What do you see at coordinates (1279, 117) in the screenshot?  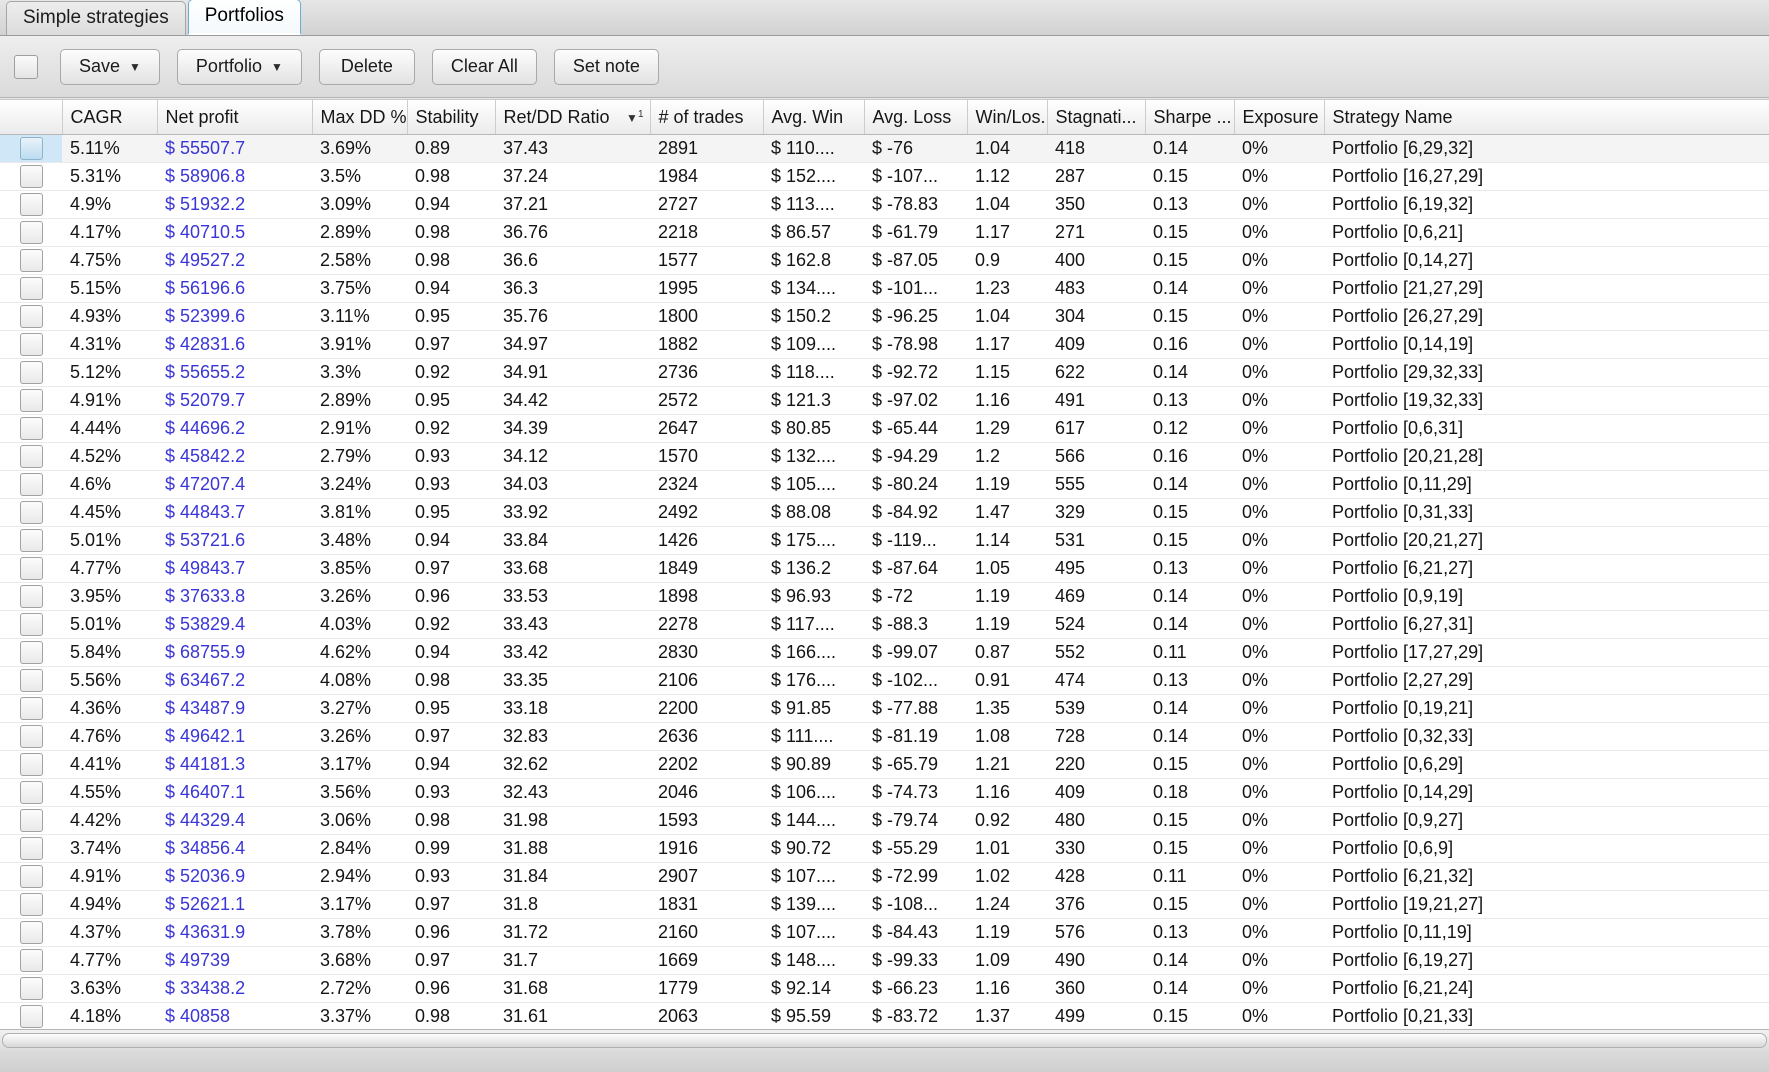 I see `column-header-exposure: Exposure` at bounding box center [1279, 117].